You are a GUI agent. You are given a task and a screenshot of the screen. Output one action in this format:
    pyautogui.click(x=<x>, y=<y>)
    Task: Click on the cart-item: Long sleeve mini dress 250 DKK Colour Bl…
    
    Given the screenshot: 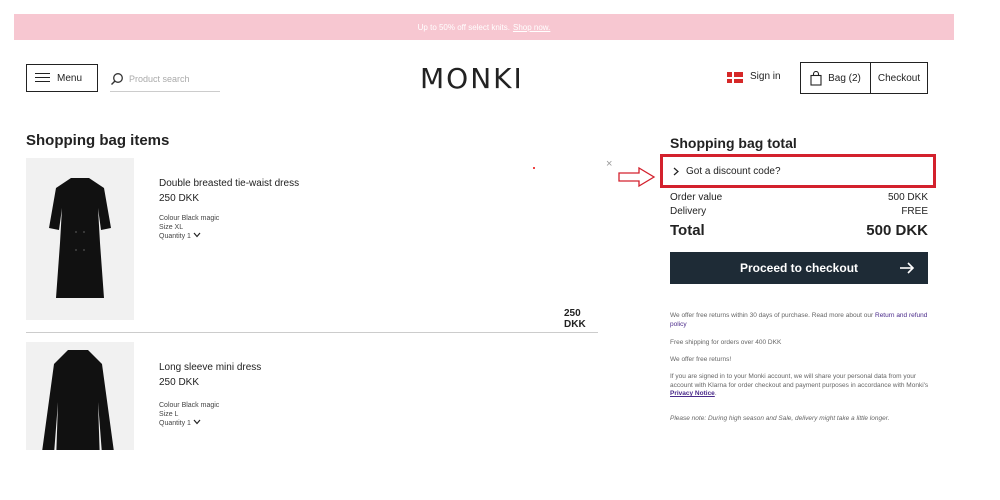 What is the action you would take?
    pyautogui.click(x=312, y=396)
    